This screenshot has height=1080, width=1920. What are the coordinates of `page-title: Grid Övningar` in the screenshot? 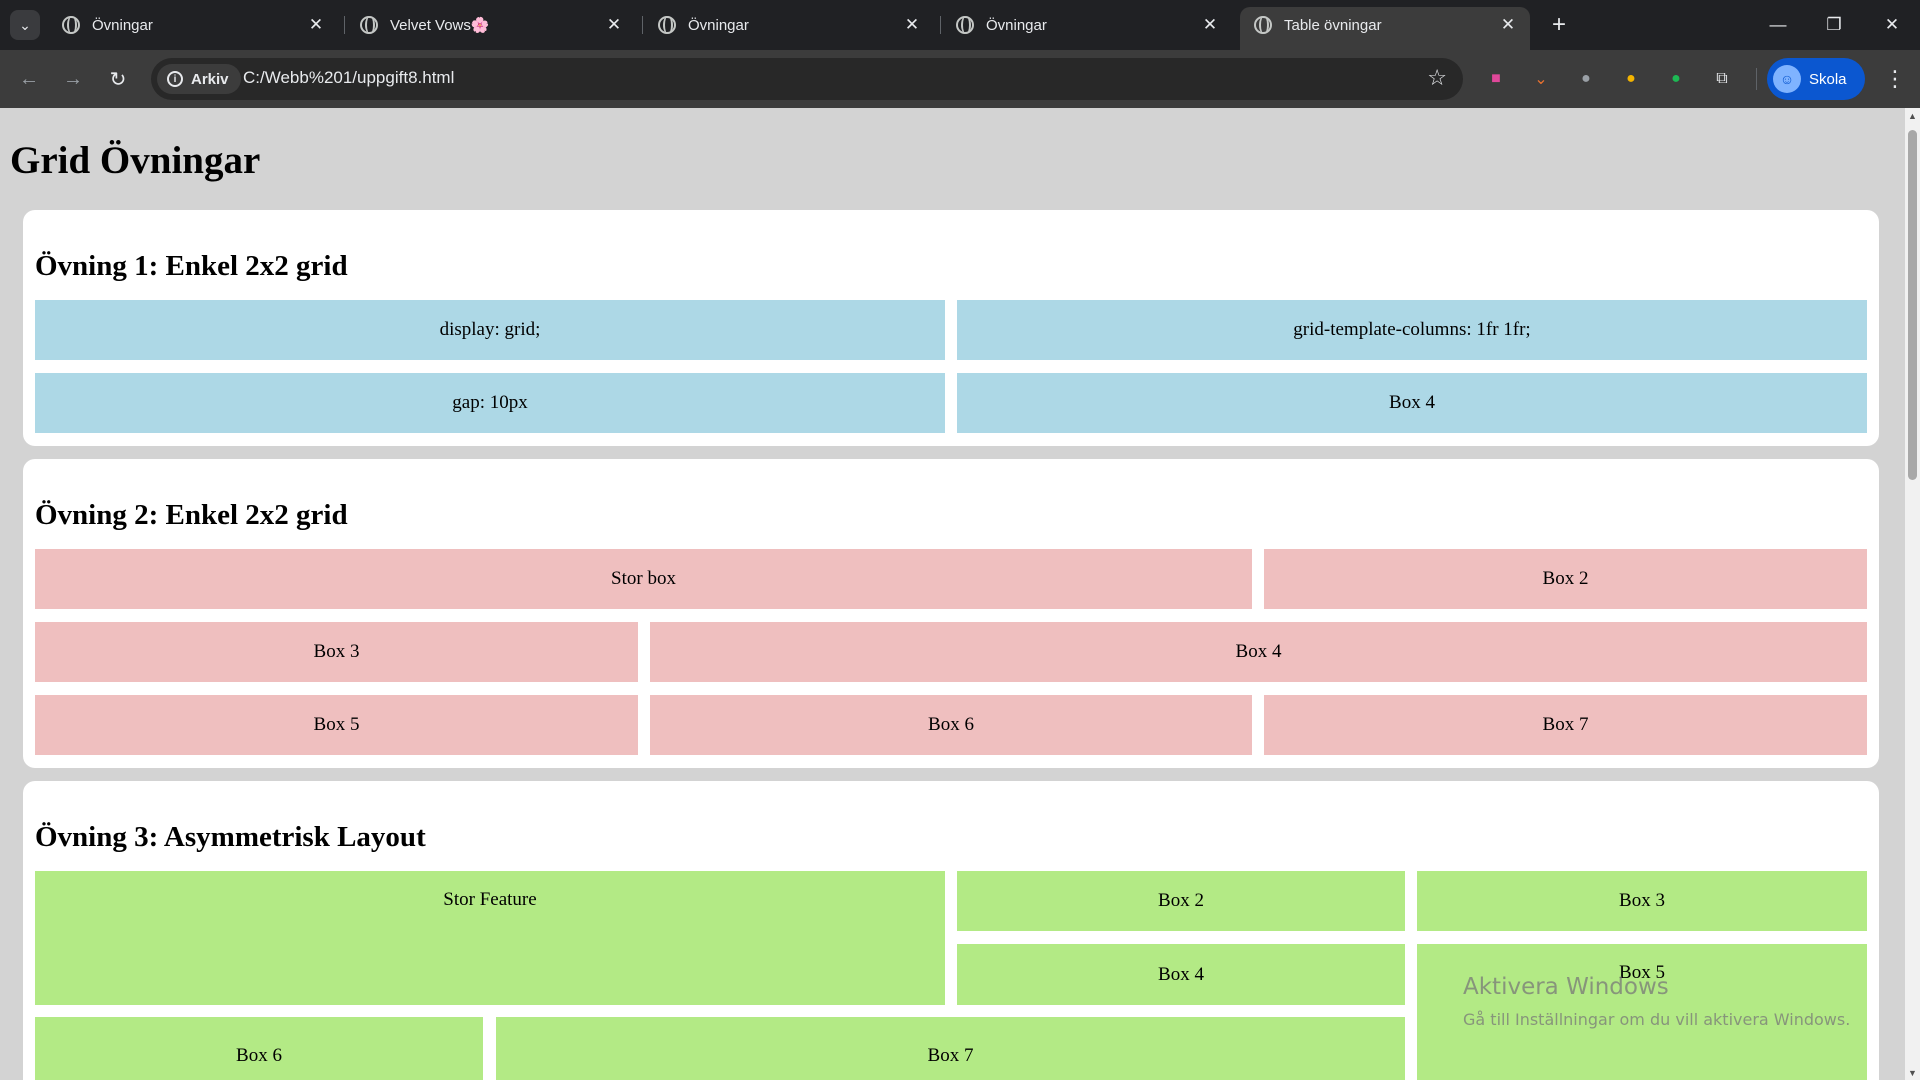 It's located at (135, 160).